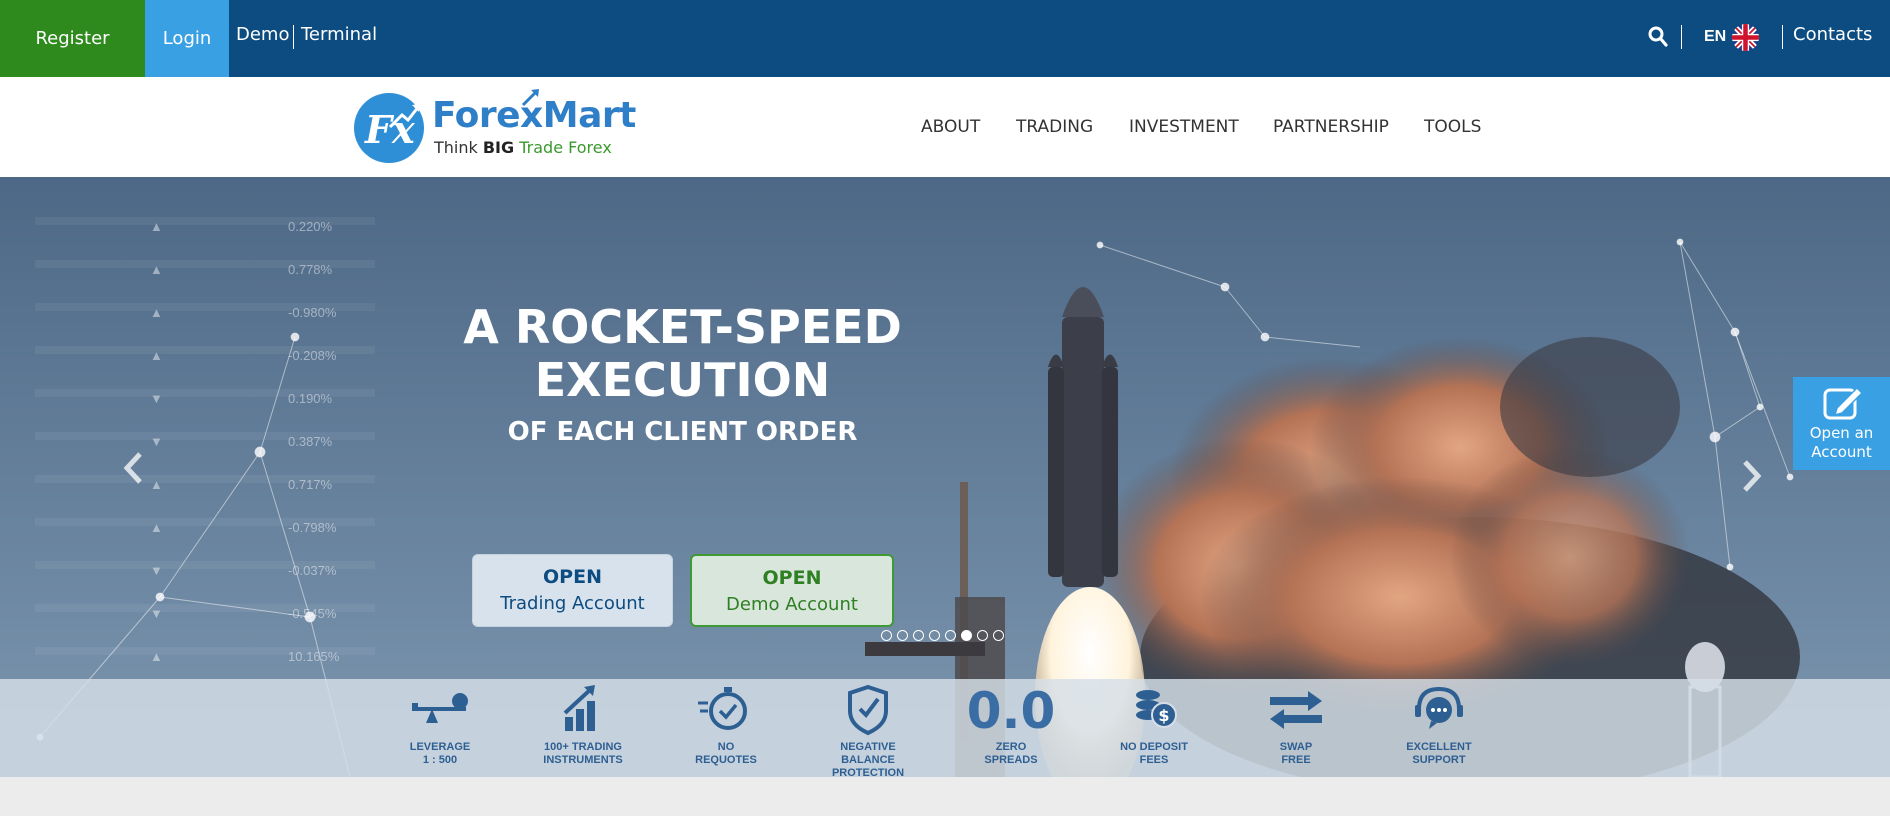  What do you see at coordinates (942, 635) in the screenshot?
I see `slider-pagination` at bounding box center [942, 635].